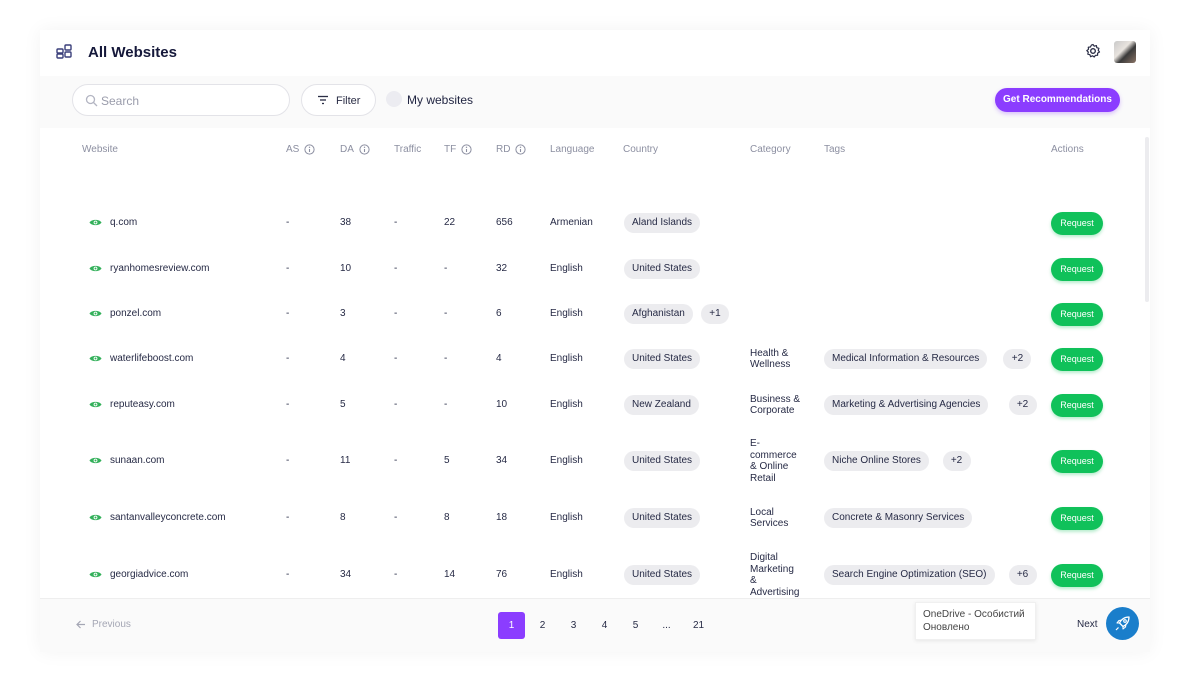 Image resolution: width=1190 pixels, height=700 pixels. What do you see at coordinates (876, 461) in the screenshot?
I see `tag-pill: Niche Online Stores` at bounding box center [876, 461].